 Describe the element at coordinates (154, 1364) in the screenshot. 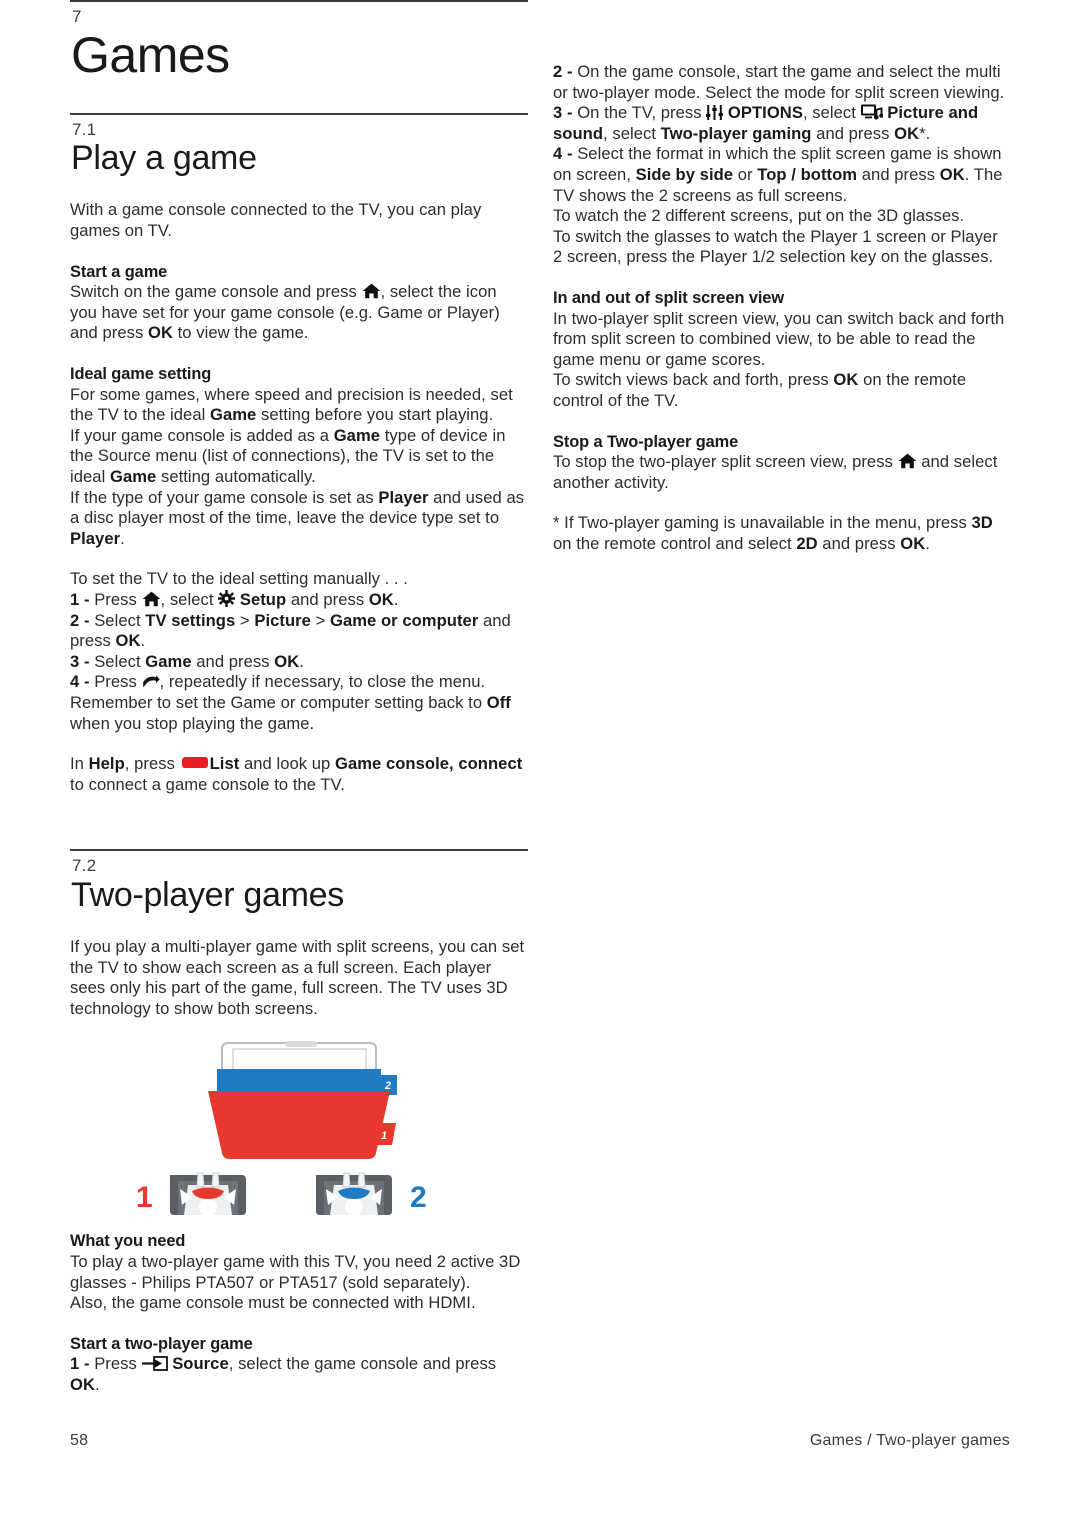

I see `source-icon` at that location.